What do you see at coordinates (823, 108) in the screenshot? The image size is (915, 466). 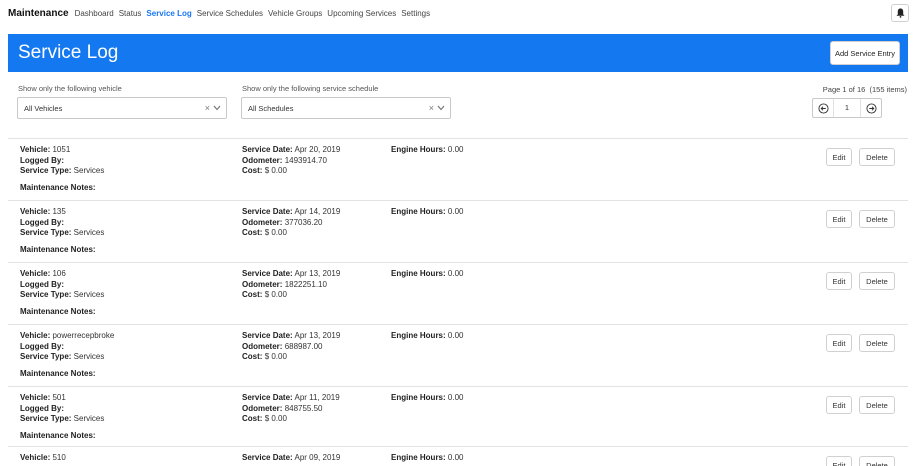 I see `prev-page-button` at bounding box center [823, 108].